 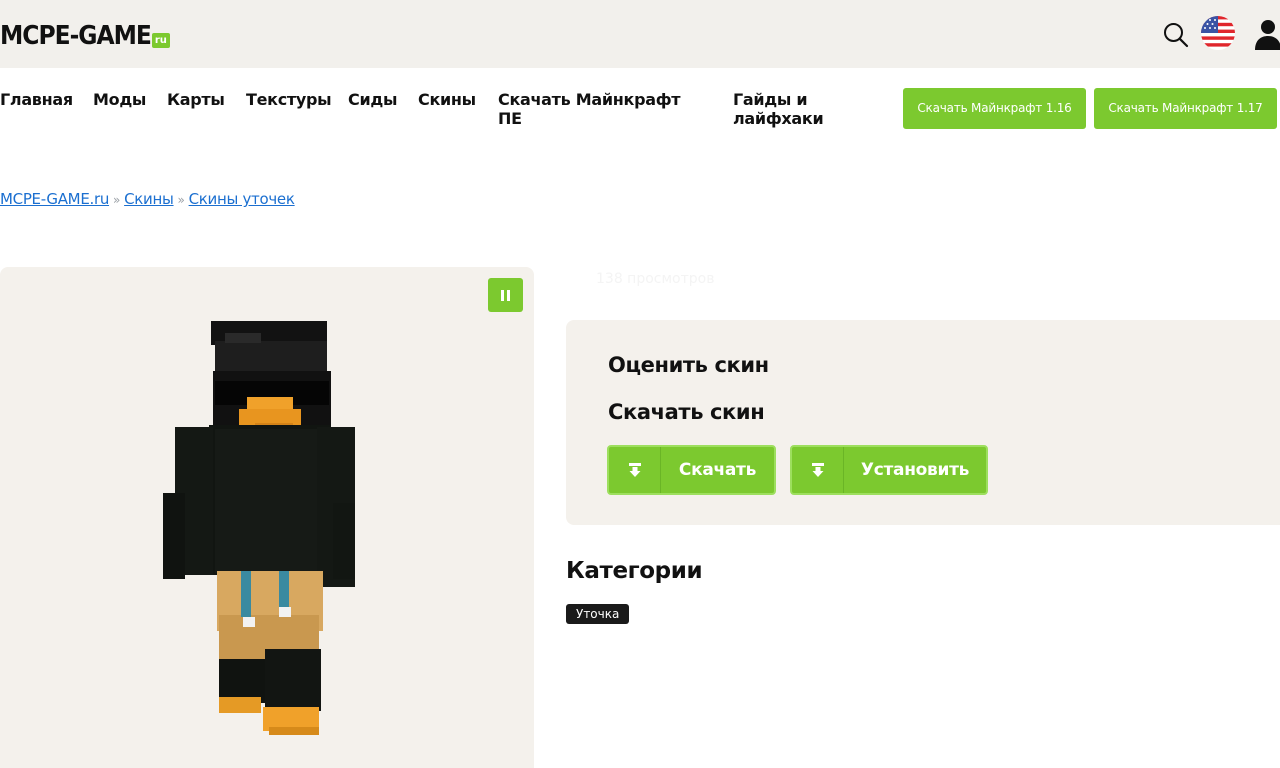 I want to click on nav-item-skins: Скины, so click(x=447, y=99).